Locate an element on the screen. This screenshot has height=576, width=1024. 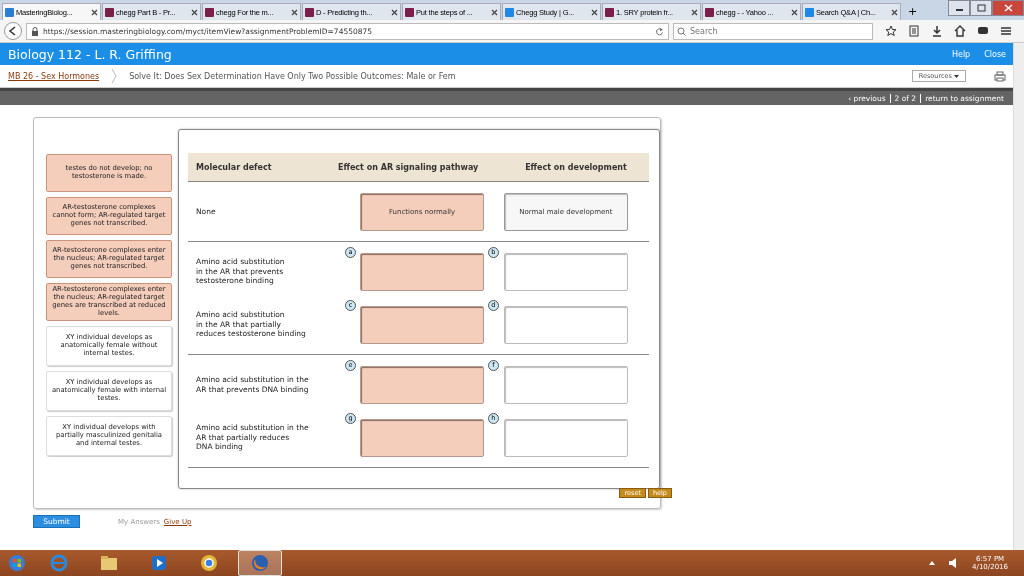
breadcrumb-item: Solve It: Does Sex Determination Have Only Two Possible Outcomes: Male or Fem is located at coordinates (292, 76).